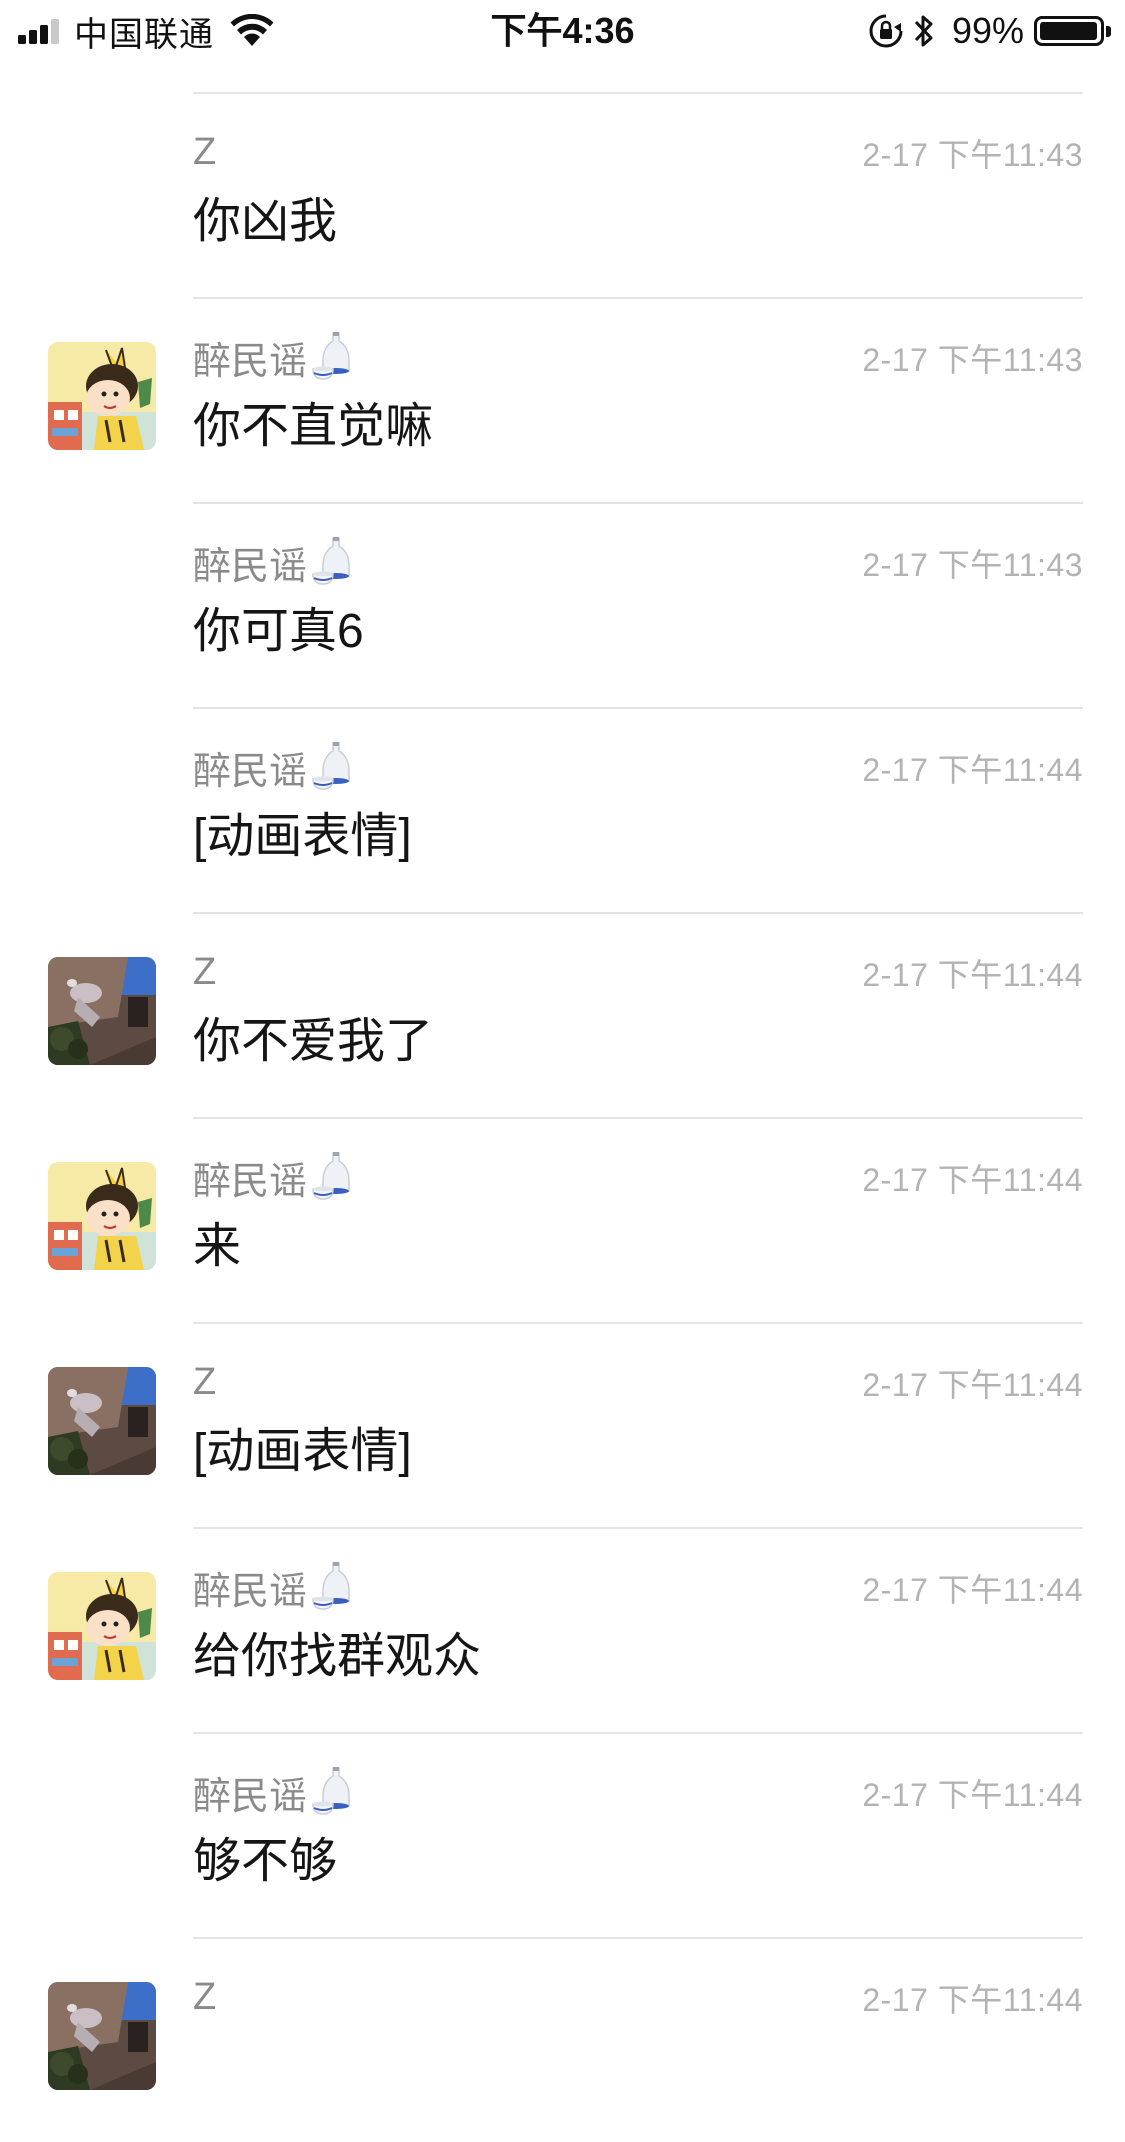 The height and width of the screenshot is (2142, 1125). Describe the element at coordinates (265, 221) in the screenshot. I see `message-text: 你凶我` at that location.